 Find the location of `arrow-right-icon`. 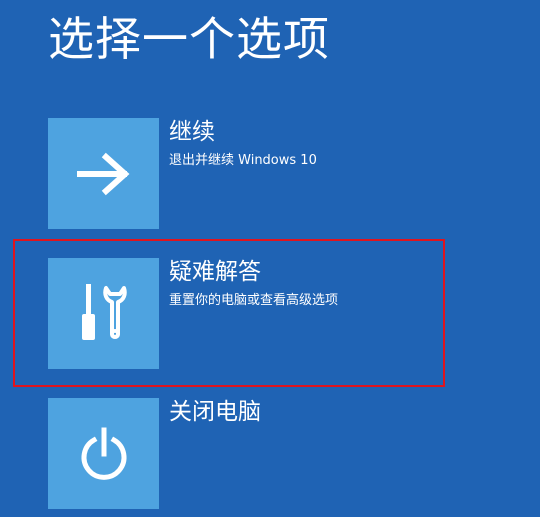

arrow-right-icon is located at coordinates (102, 173).